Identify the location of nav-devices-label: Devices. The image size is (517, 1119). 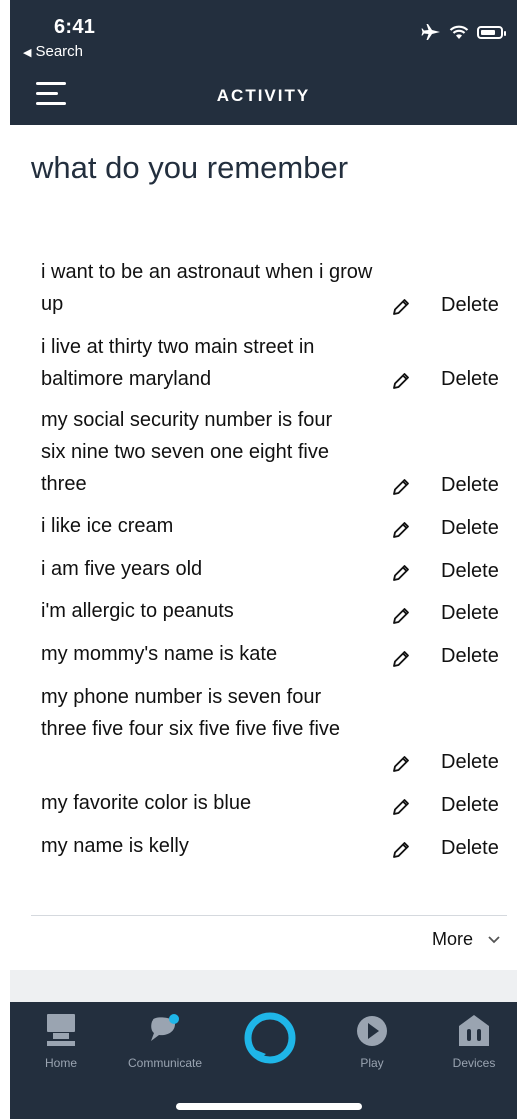
(474, 1063).